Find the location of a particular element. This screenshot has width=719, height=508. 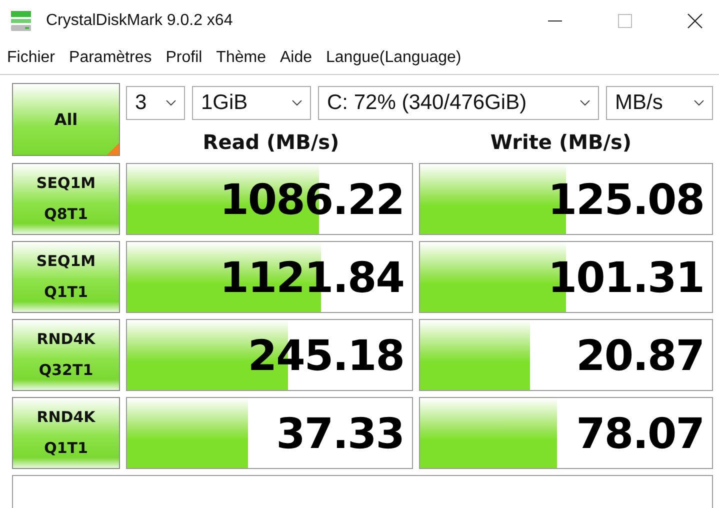

menu-item: Langue(Language) is located at coordinates (394, 58).